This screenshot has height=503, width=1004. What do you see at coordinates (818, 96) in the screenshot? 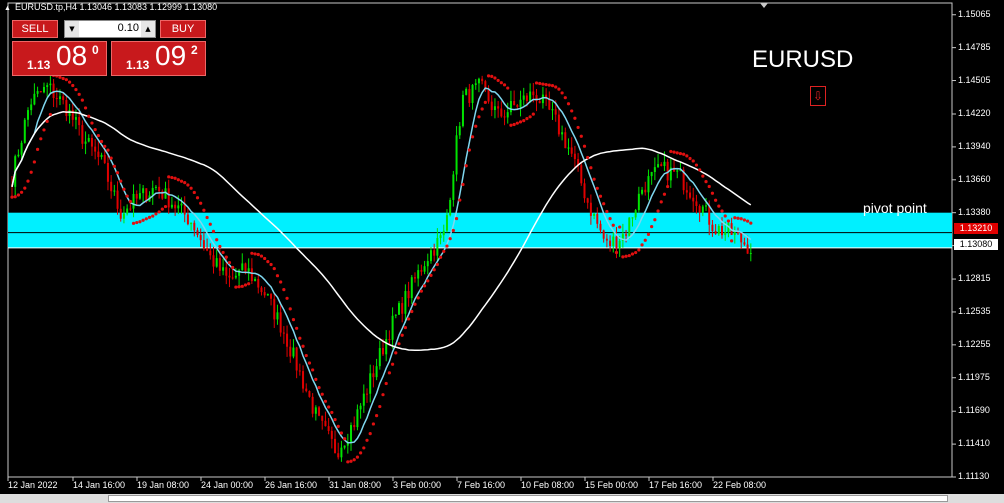
I see `down-arrow-icon: ⇩` at bounding box center [818, 96].